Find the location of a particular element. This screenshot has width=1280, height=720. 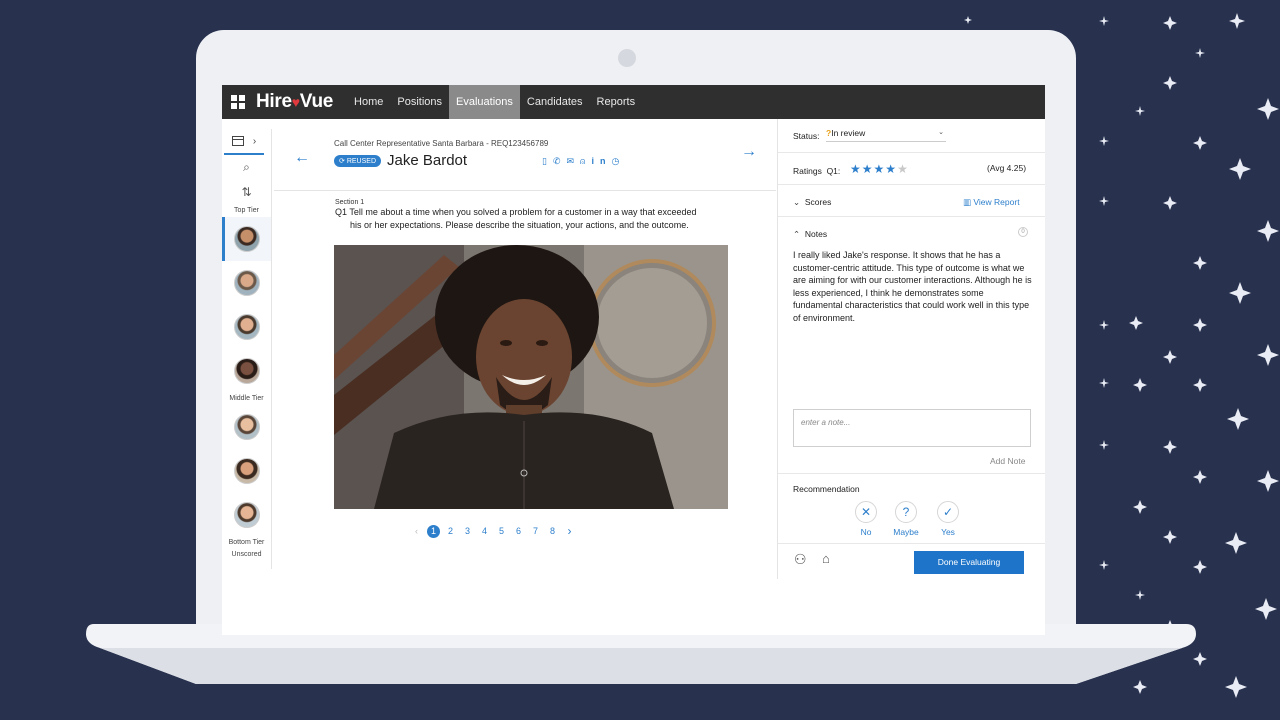

nav-tab-positions: Positions is located at coordinates (419, 102).